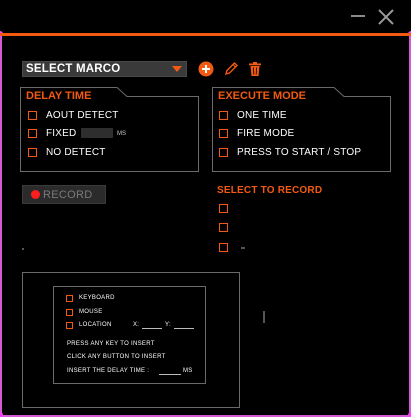 Image resolution: width=411 pixels, height=417 pixels. I want to click on location-checkbox, so click(69, 325).